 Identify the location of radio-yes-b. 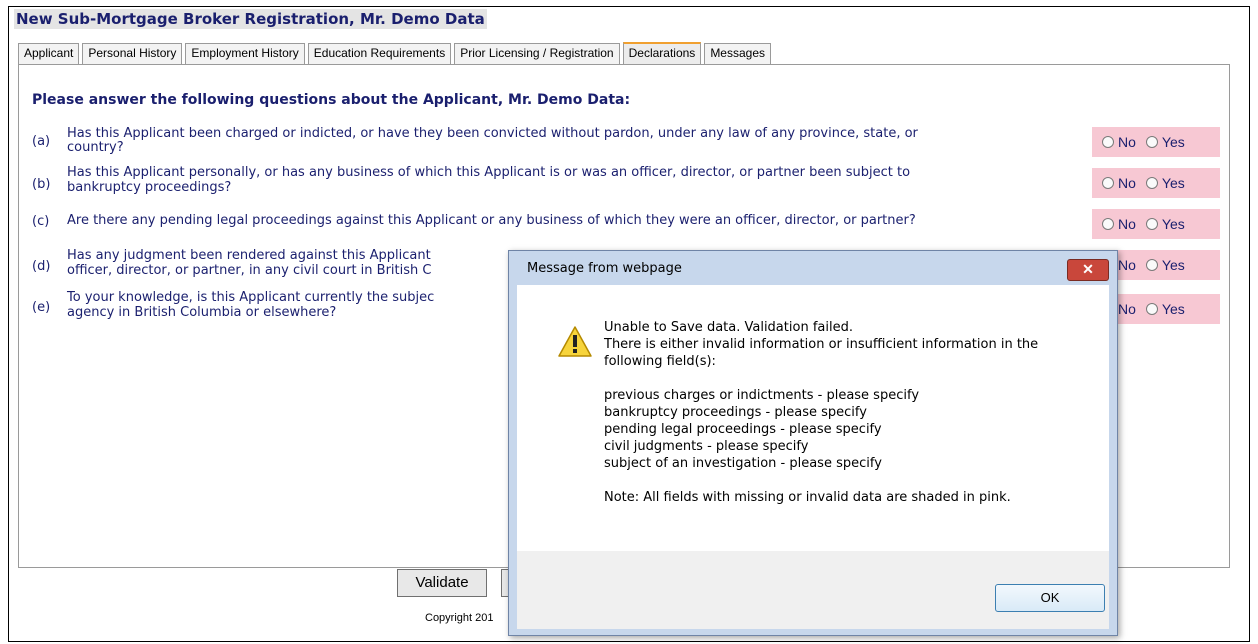
(1151, 183).